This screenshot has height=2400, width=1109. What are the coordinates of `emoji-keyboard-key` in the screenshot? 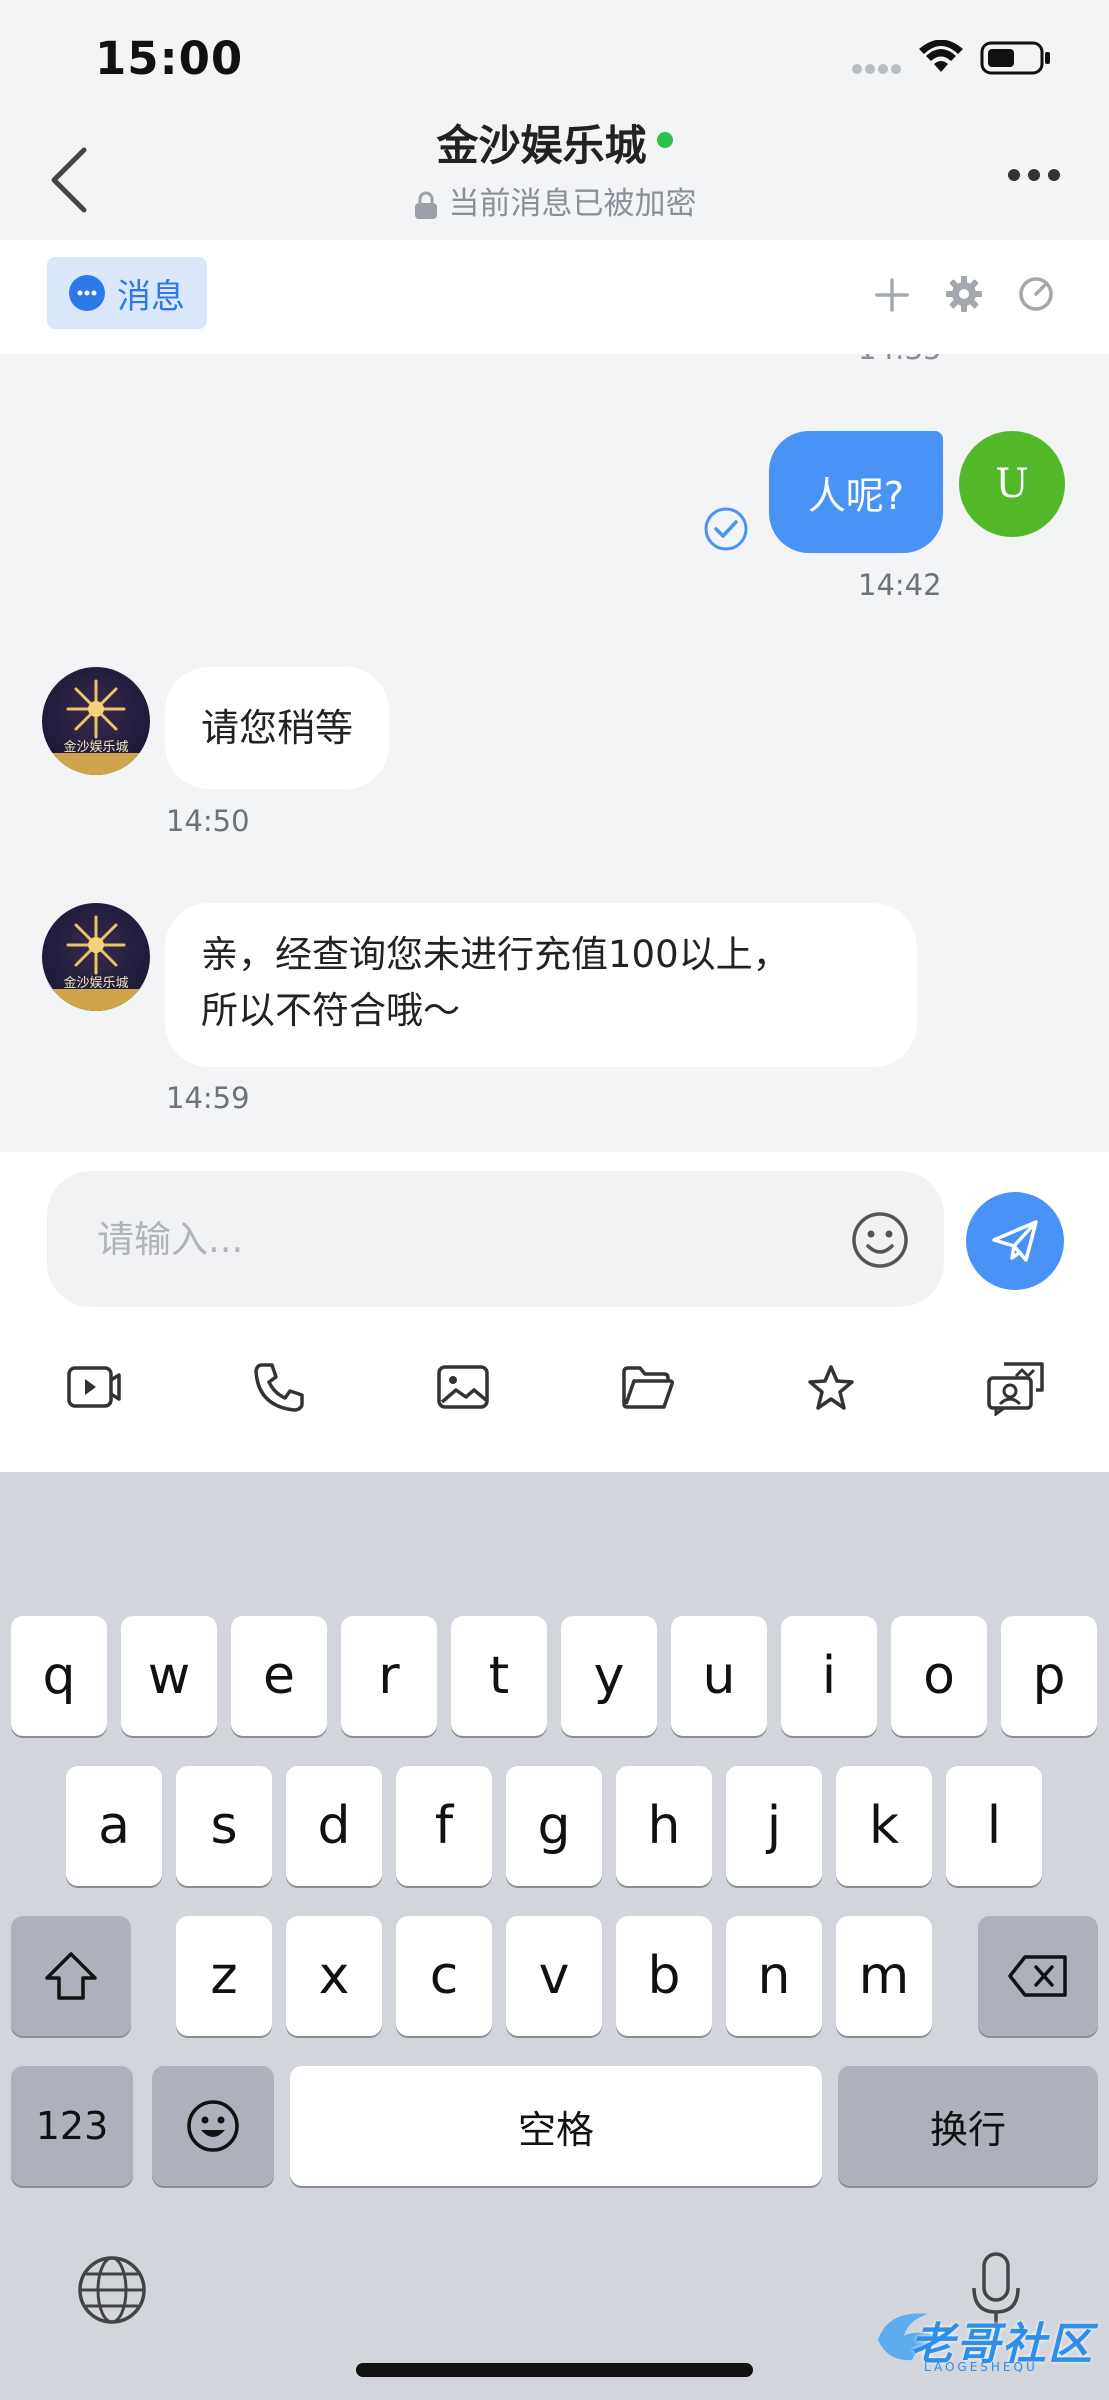 It's located at (213, 2126).